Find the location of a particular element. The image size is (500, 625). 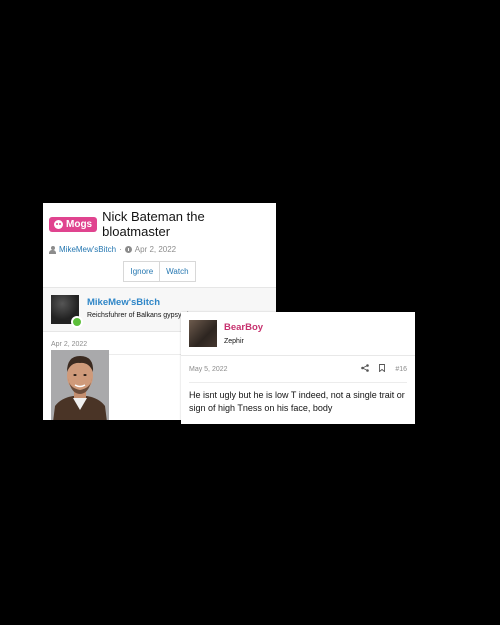

watch-button: Watch is located at coordinates (178, 271).